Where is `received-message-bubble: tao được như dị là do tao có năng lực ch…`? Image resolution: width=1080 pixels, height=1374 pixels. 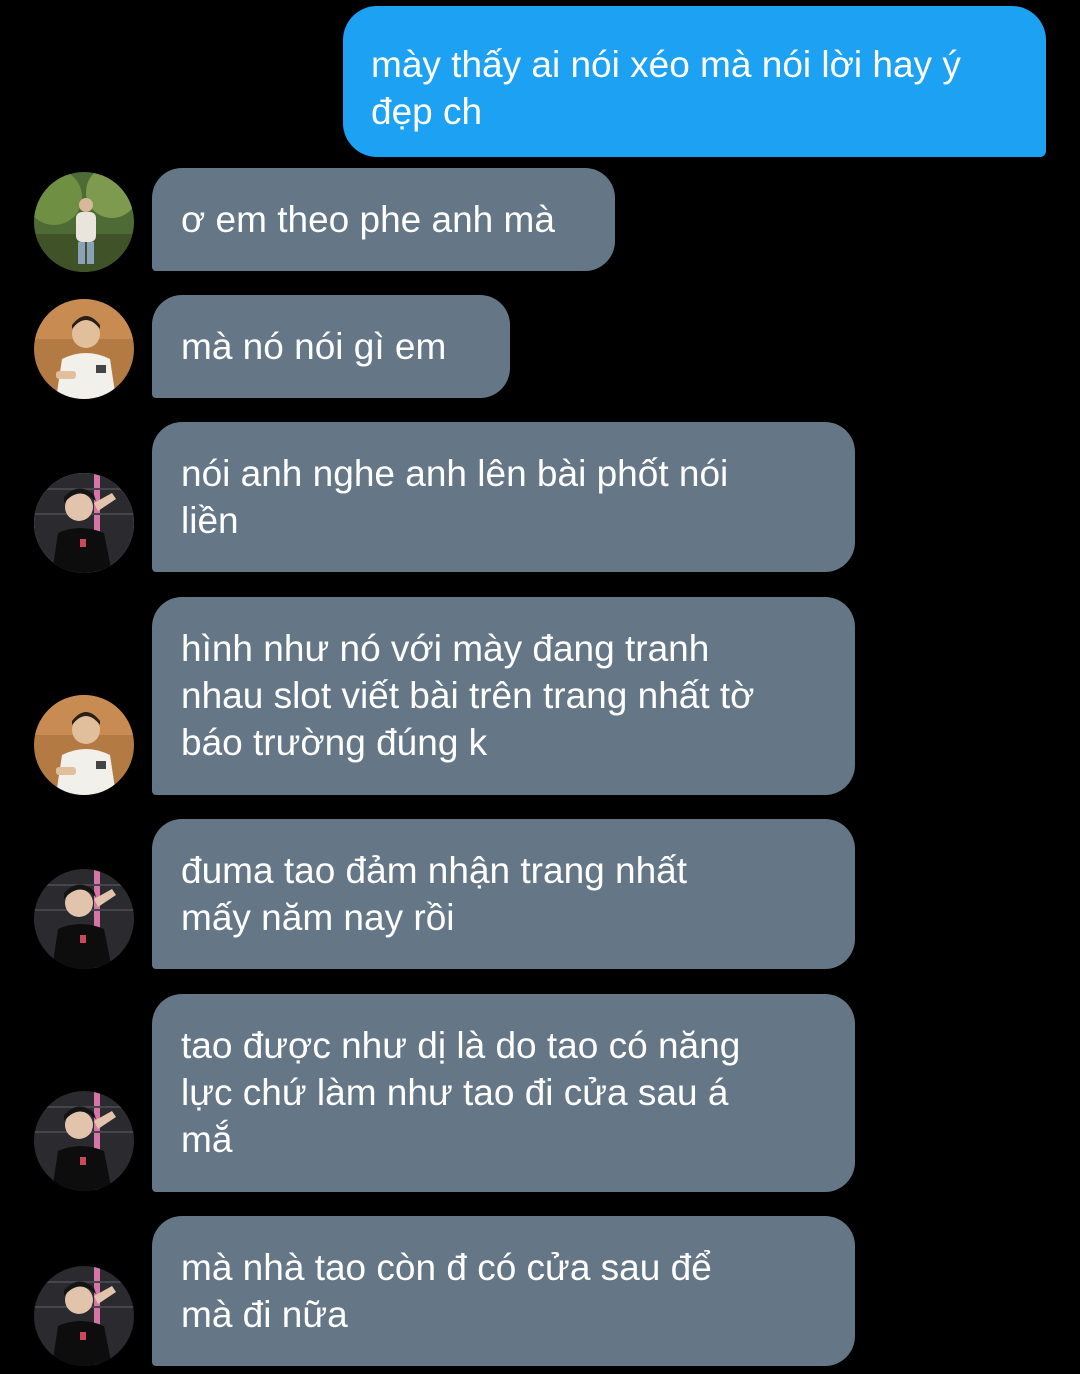 received-message-bubble: tao được như dị là do tao có năng lực ch… is located at coordinates (503, 1093).